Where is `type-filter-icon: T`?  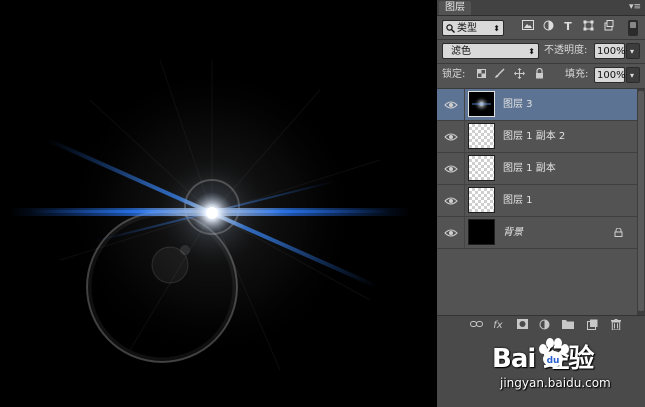
type-filter-icon: T is located at coordinates (568, 27).